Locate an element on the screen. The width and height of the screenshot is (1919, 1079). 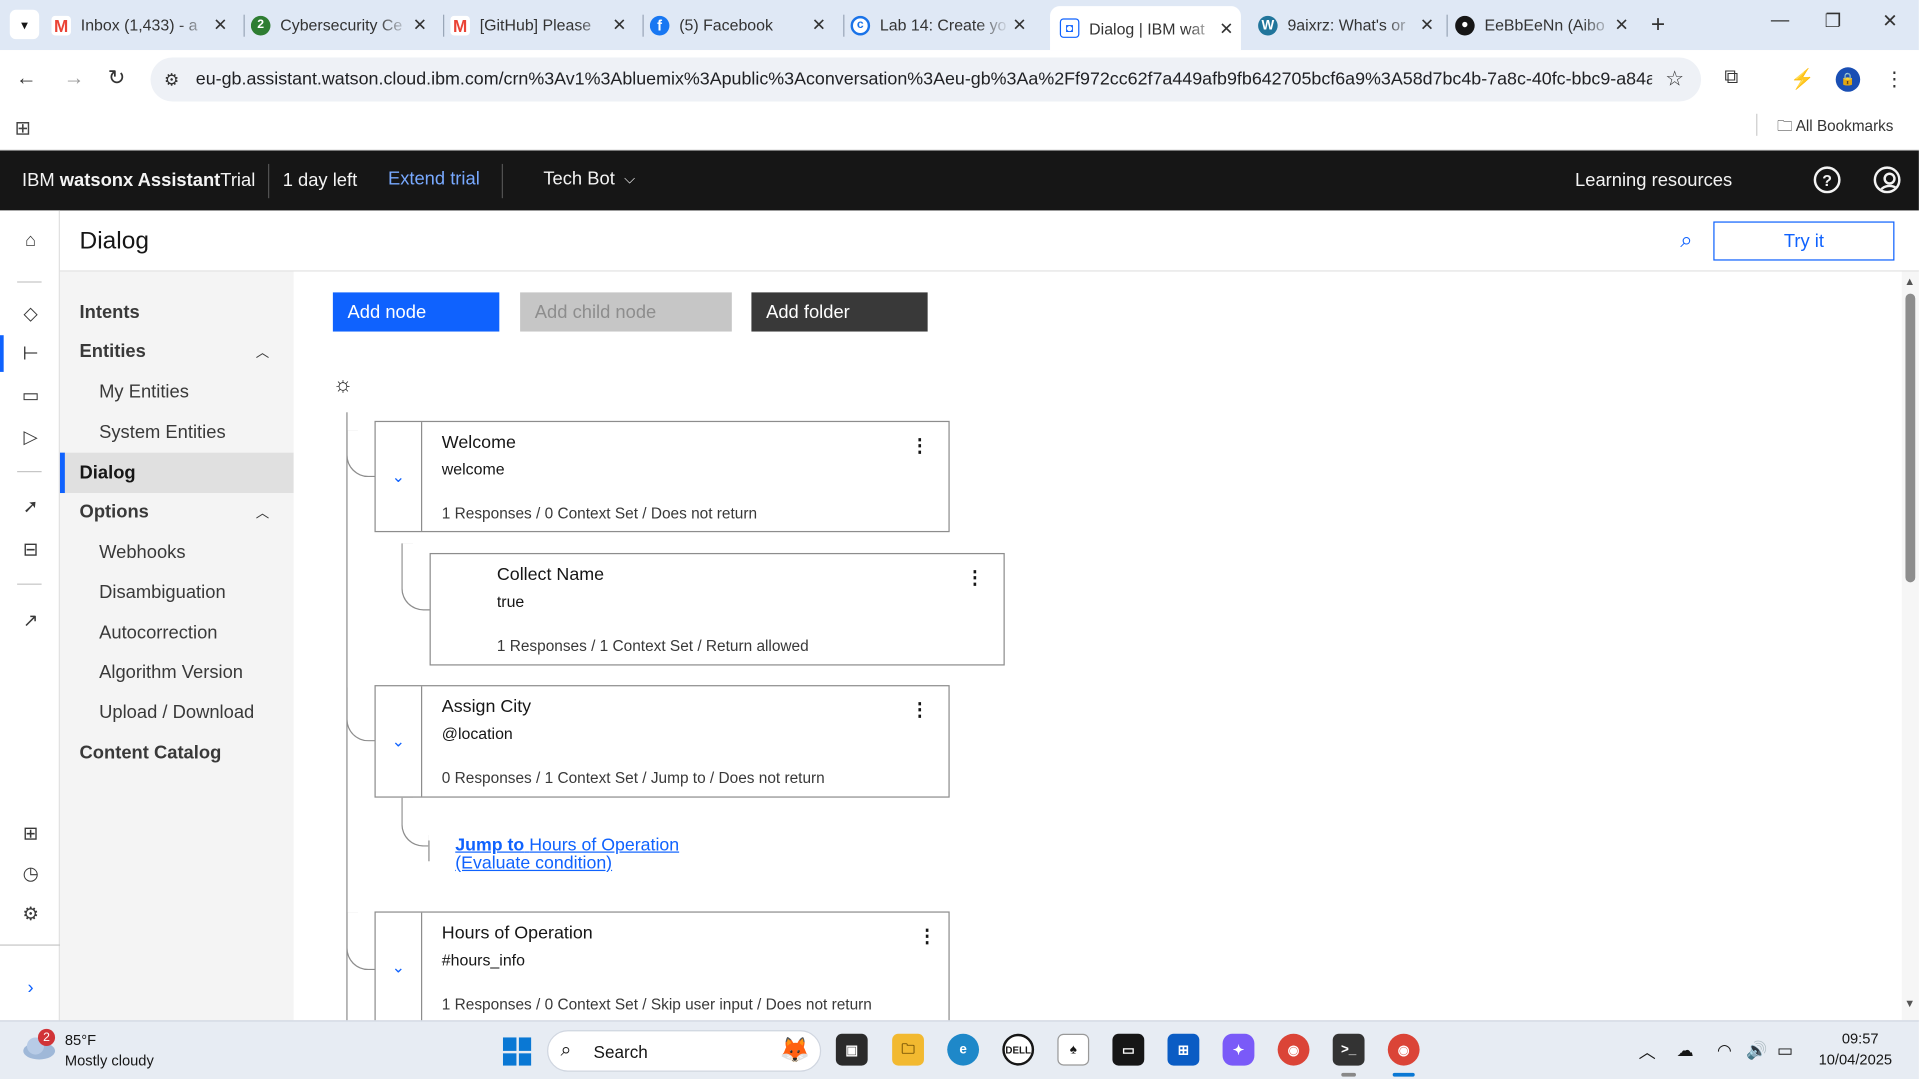
rocket-icon: ➚ is located at coordinates (31, 506).